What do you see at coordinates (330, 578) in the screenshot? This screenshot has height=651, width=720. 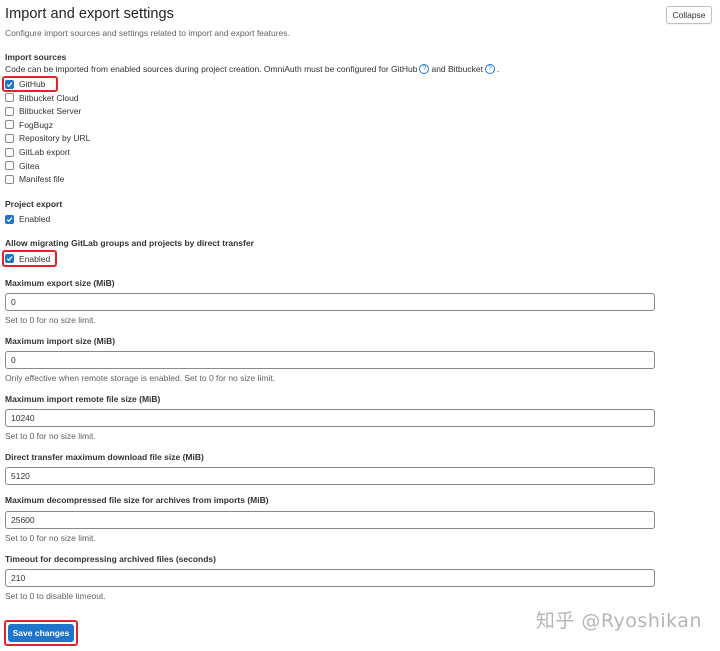 I see `decompress-timeout-input: 210` at bounding box center [330, 578].